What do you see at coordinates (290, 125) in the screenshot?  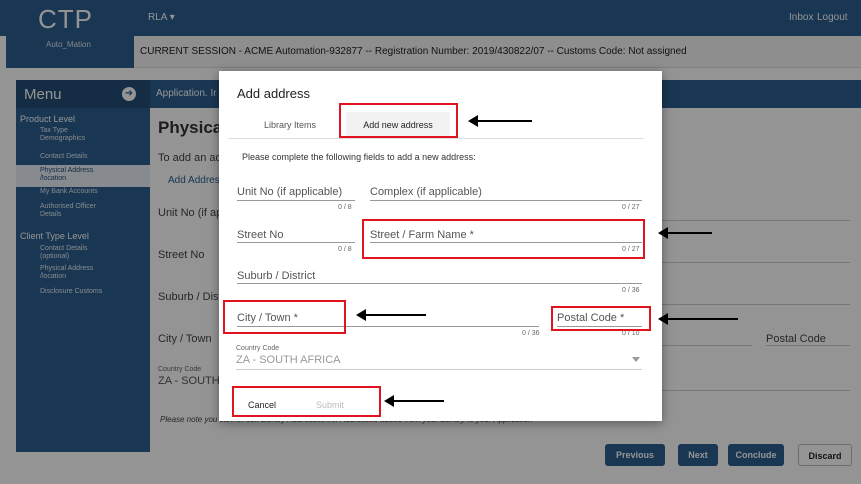 I see `tab-library-items: Library Items` at bounding box center [290, 125].